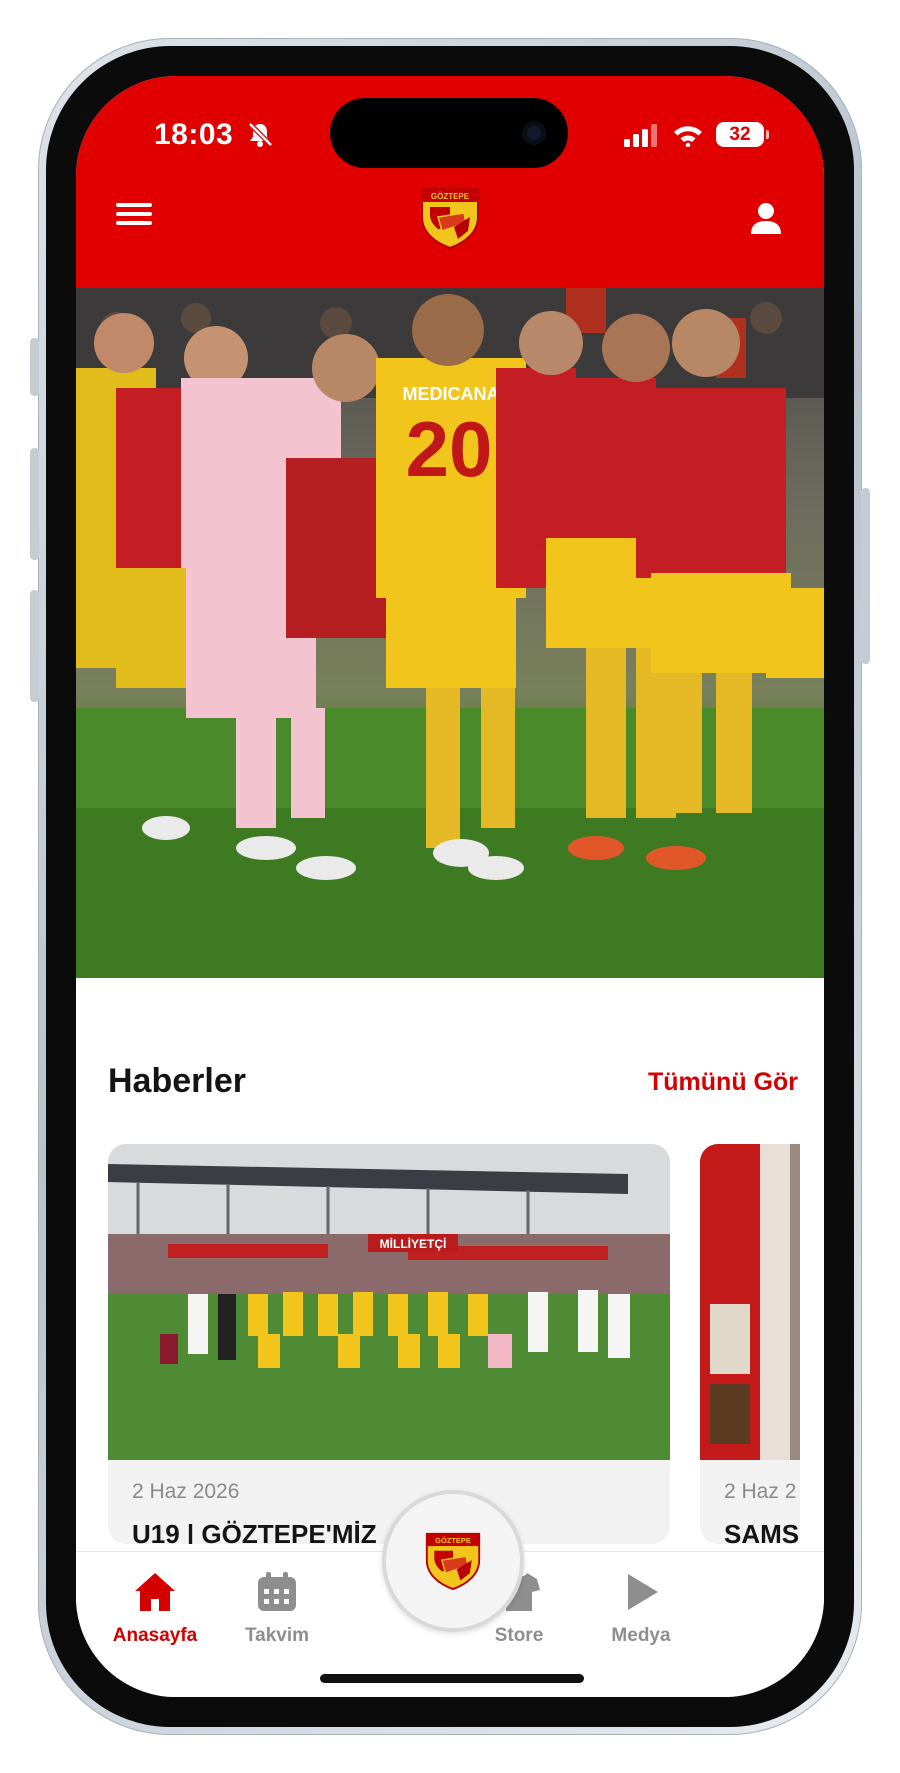 This screenshot has height=1773, width=900. I want to click on signal-icon, so click(640, 135).